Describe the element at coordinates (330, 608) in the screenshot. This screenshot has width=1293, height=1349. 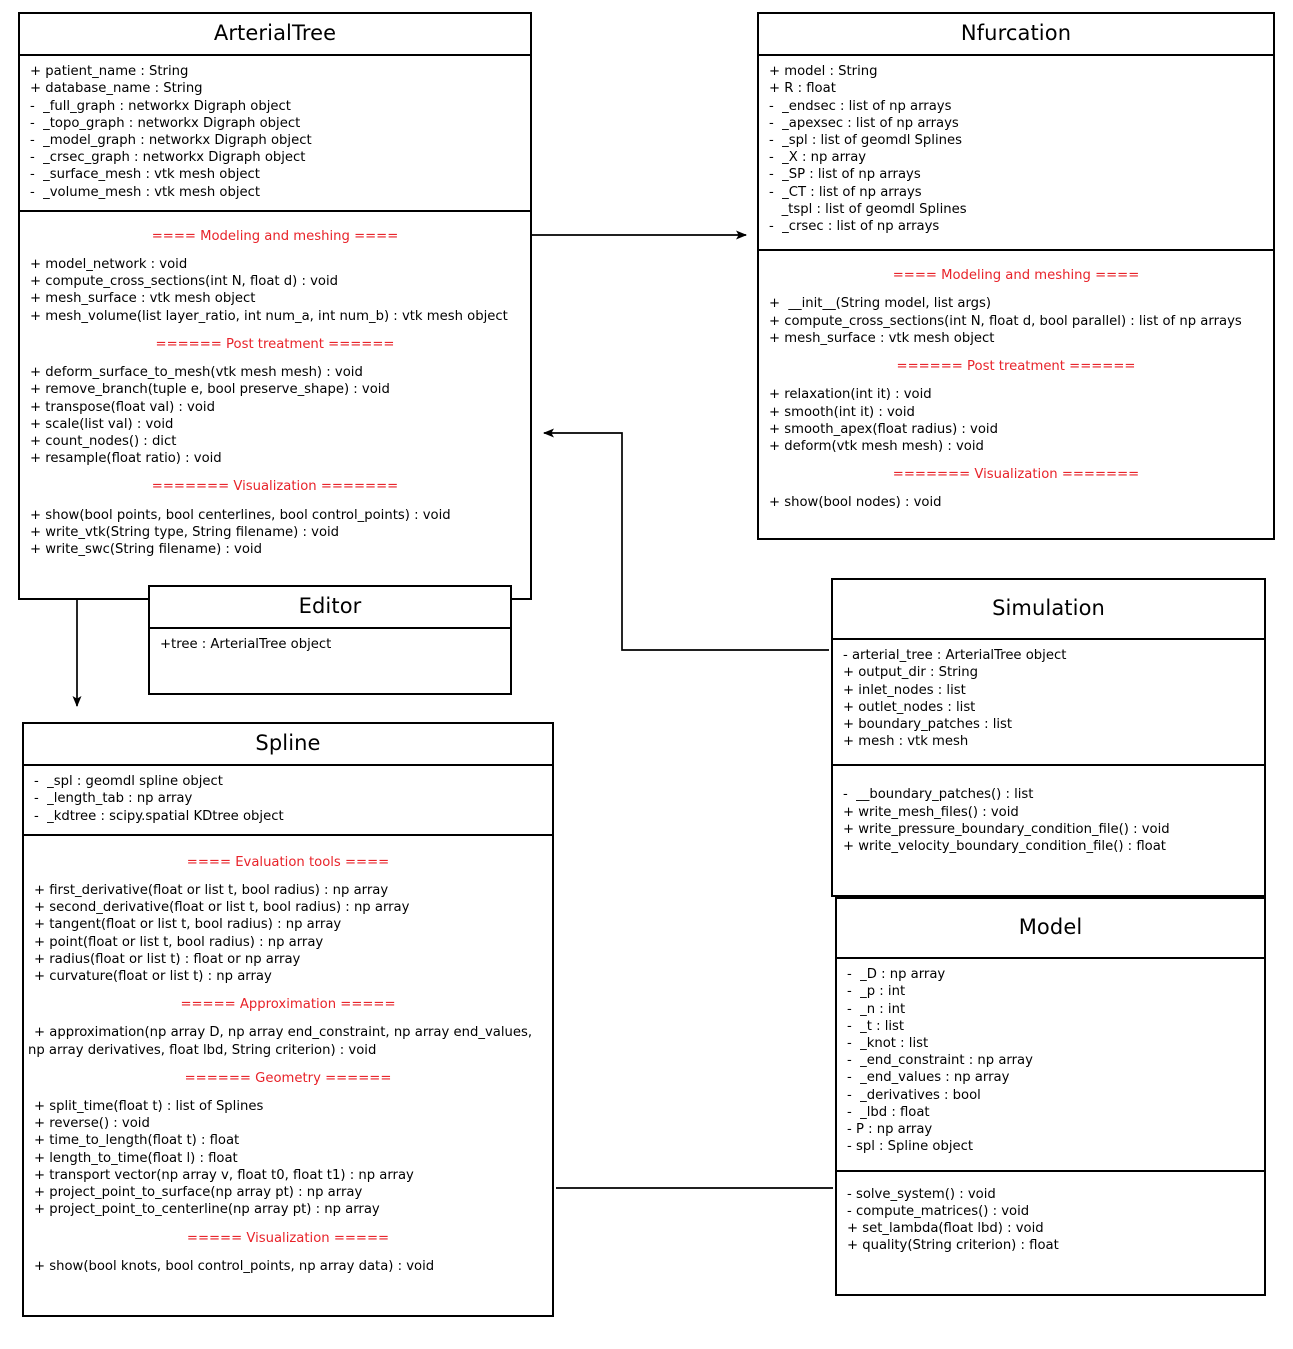
I see `class-title-editor: Editor` at that location.